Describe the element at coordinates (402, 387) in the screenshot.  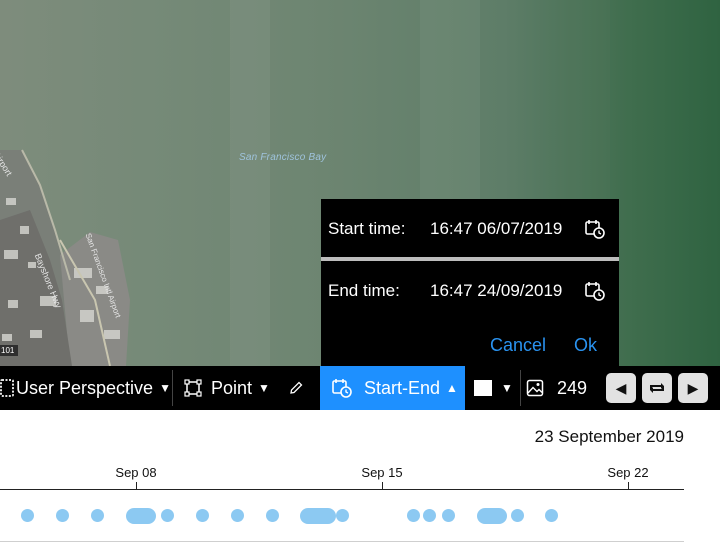
I see `time-mode-label: Start-End` at that location.